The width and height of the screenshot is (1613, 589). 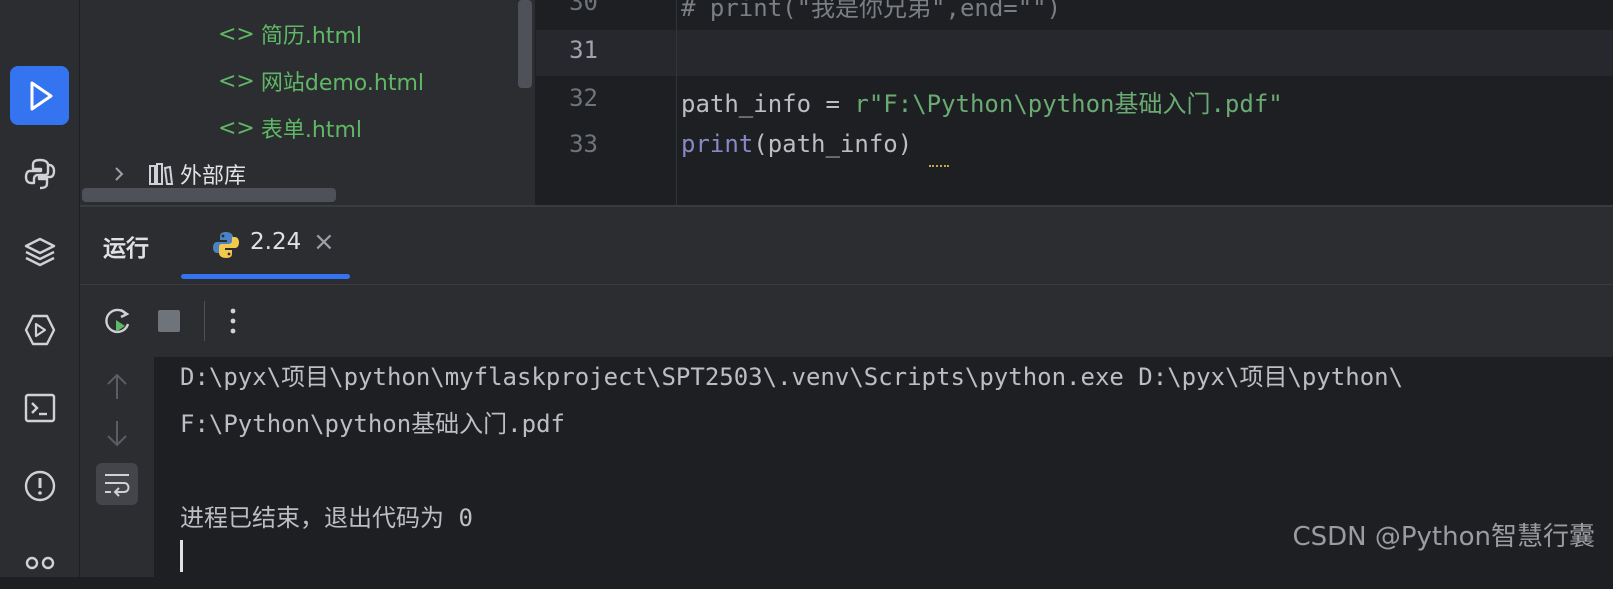 I want to click on layers-button, so click(x=39, y=251).